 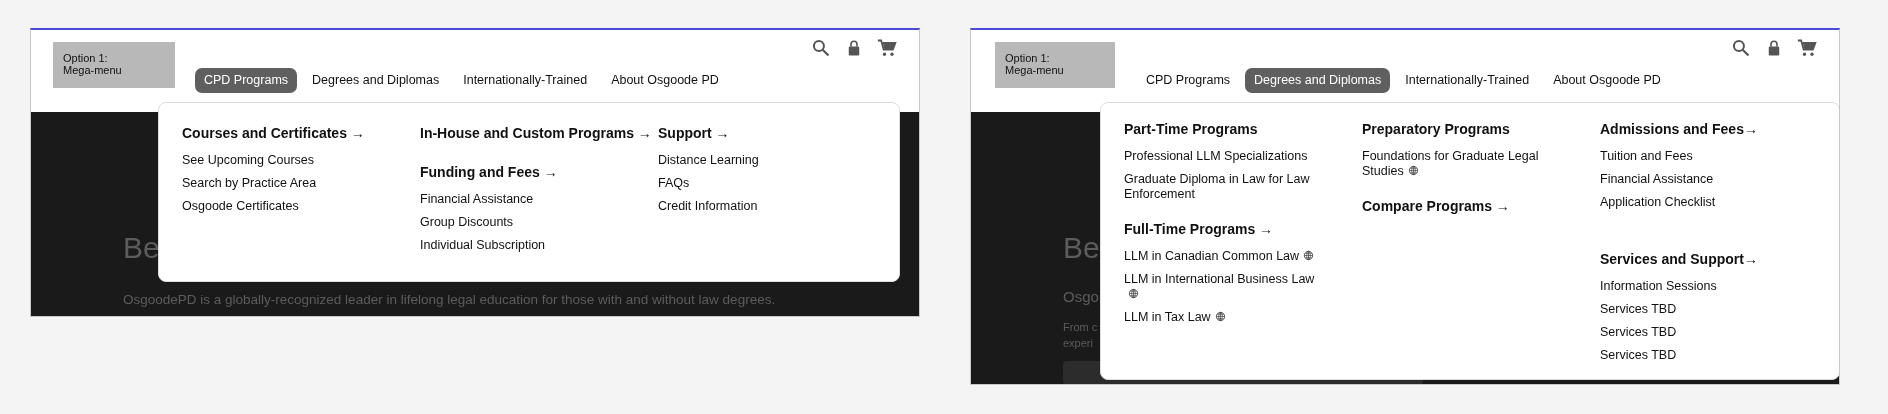 What do you see at coordinates (1700, 286) in the screenshot?
I see `menu-link: Information Sessions` at bounding box center [1700, 286].